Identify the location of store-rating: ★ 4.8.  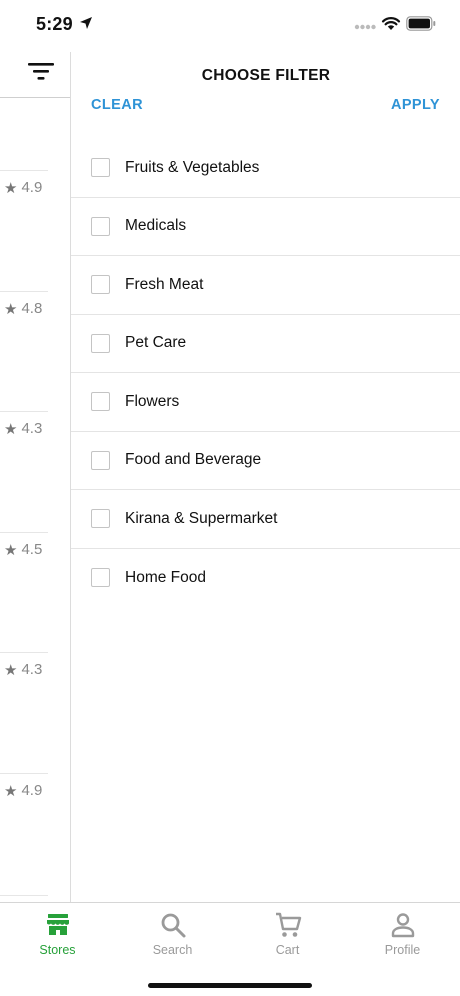
(24, 308).